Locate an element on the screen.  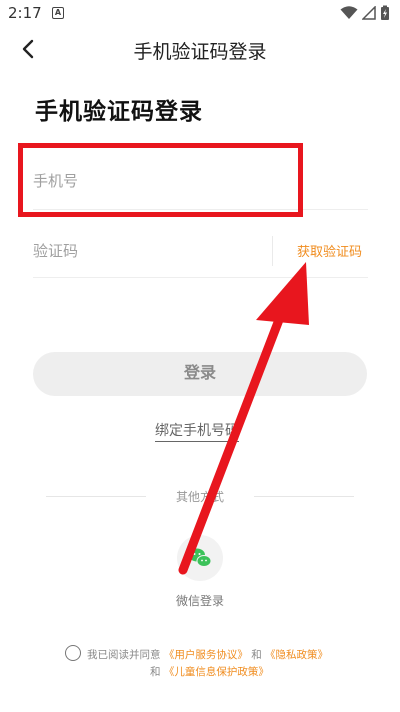
verification-code-row: 获取验证码 is located at coordinates (200, 250).